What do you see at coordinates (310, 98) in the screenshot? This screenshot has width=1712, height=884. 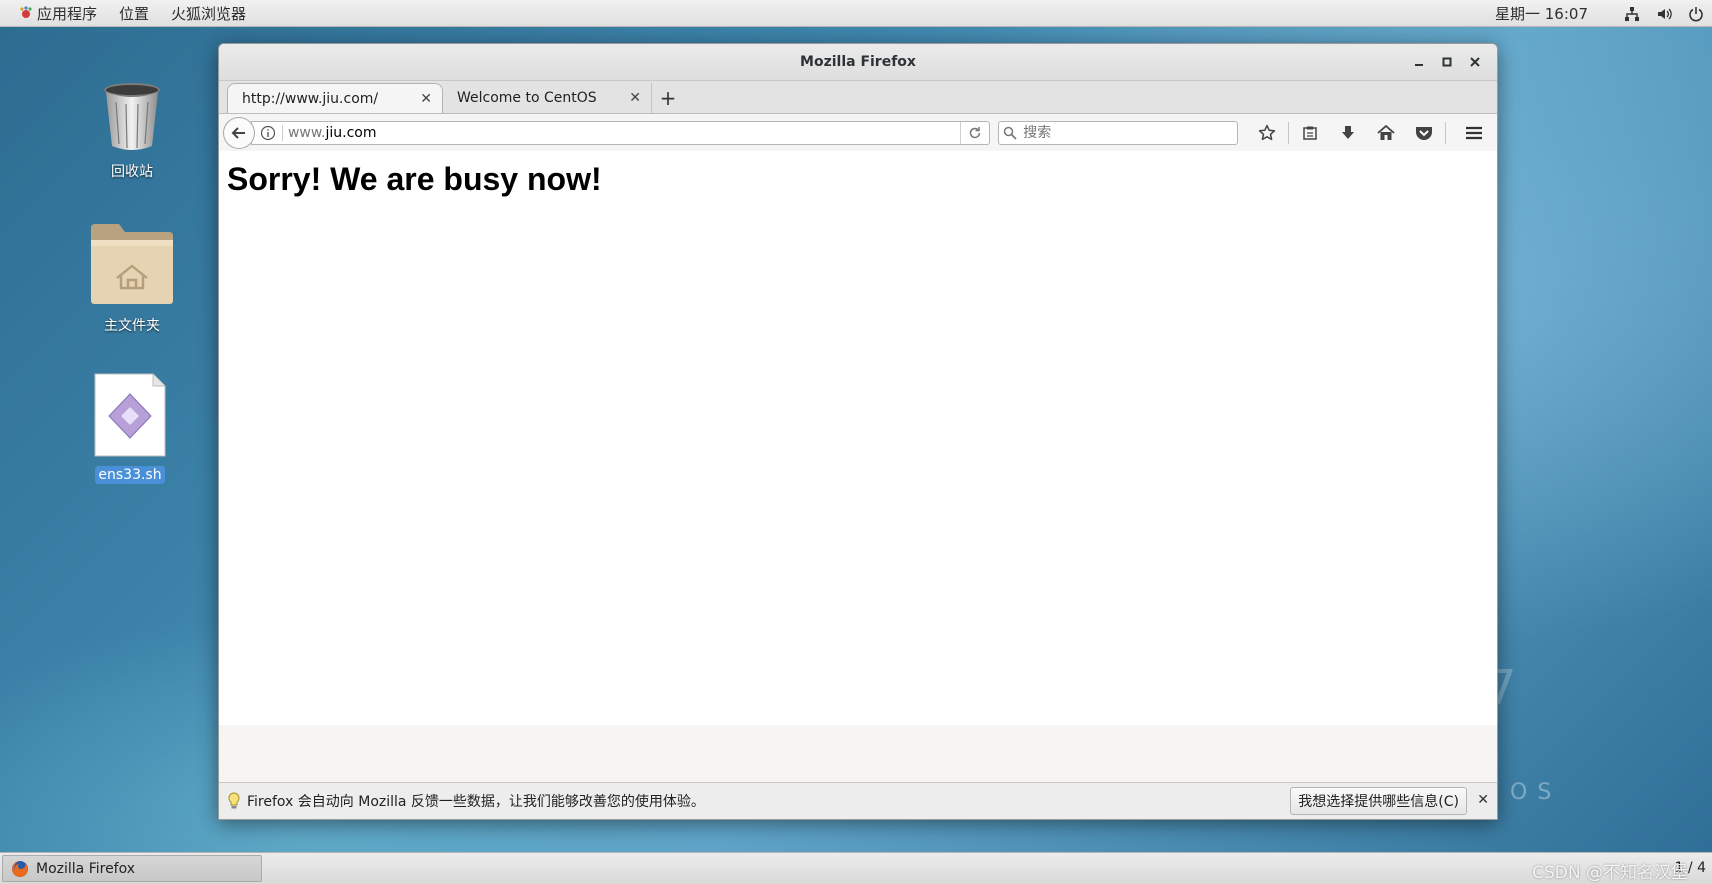 I see `tab-label: http://www.jiu.com/` at bounding box center [310, 98].